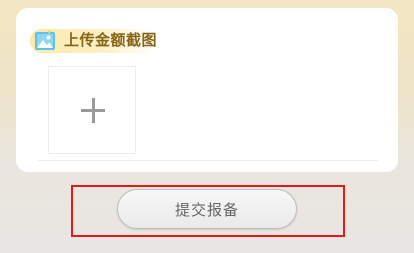 The image size is (414, 253). Describe the element at coordinates (208, 160) in the screenshot. I see `divider` at that location.